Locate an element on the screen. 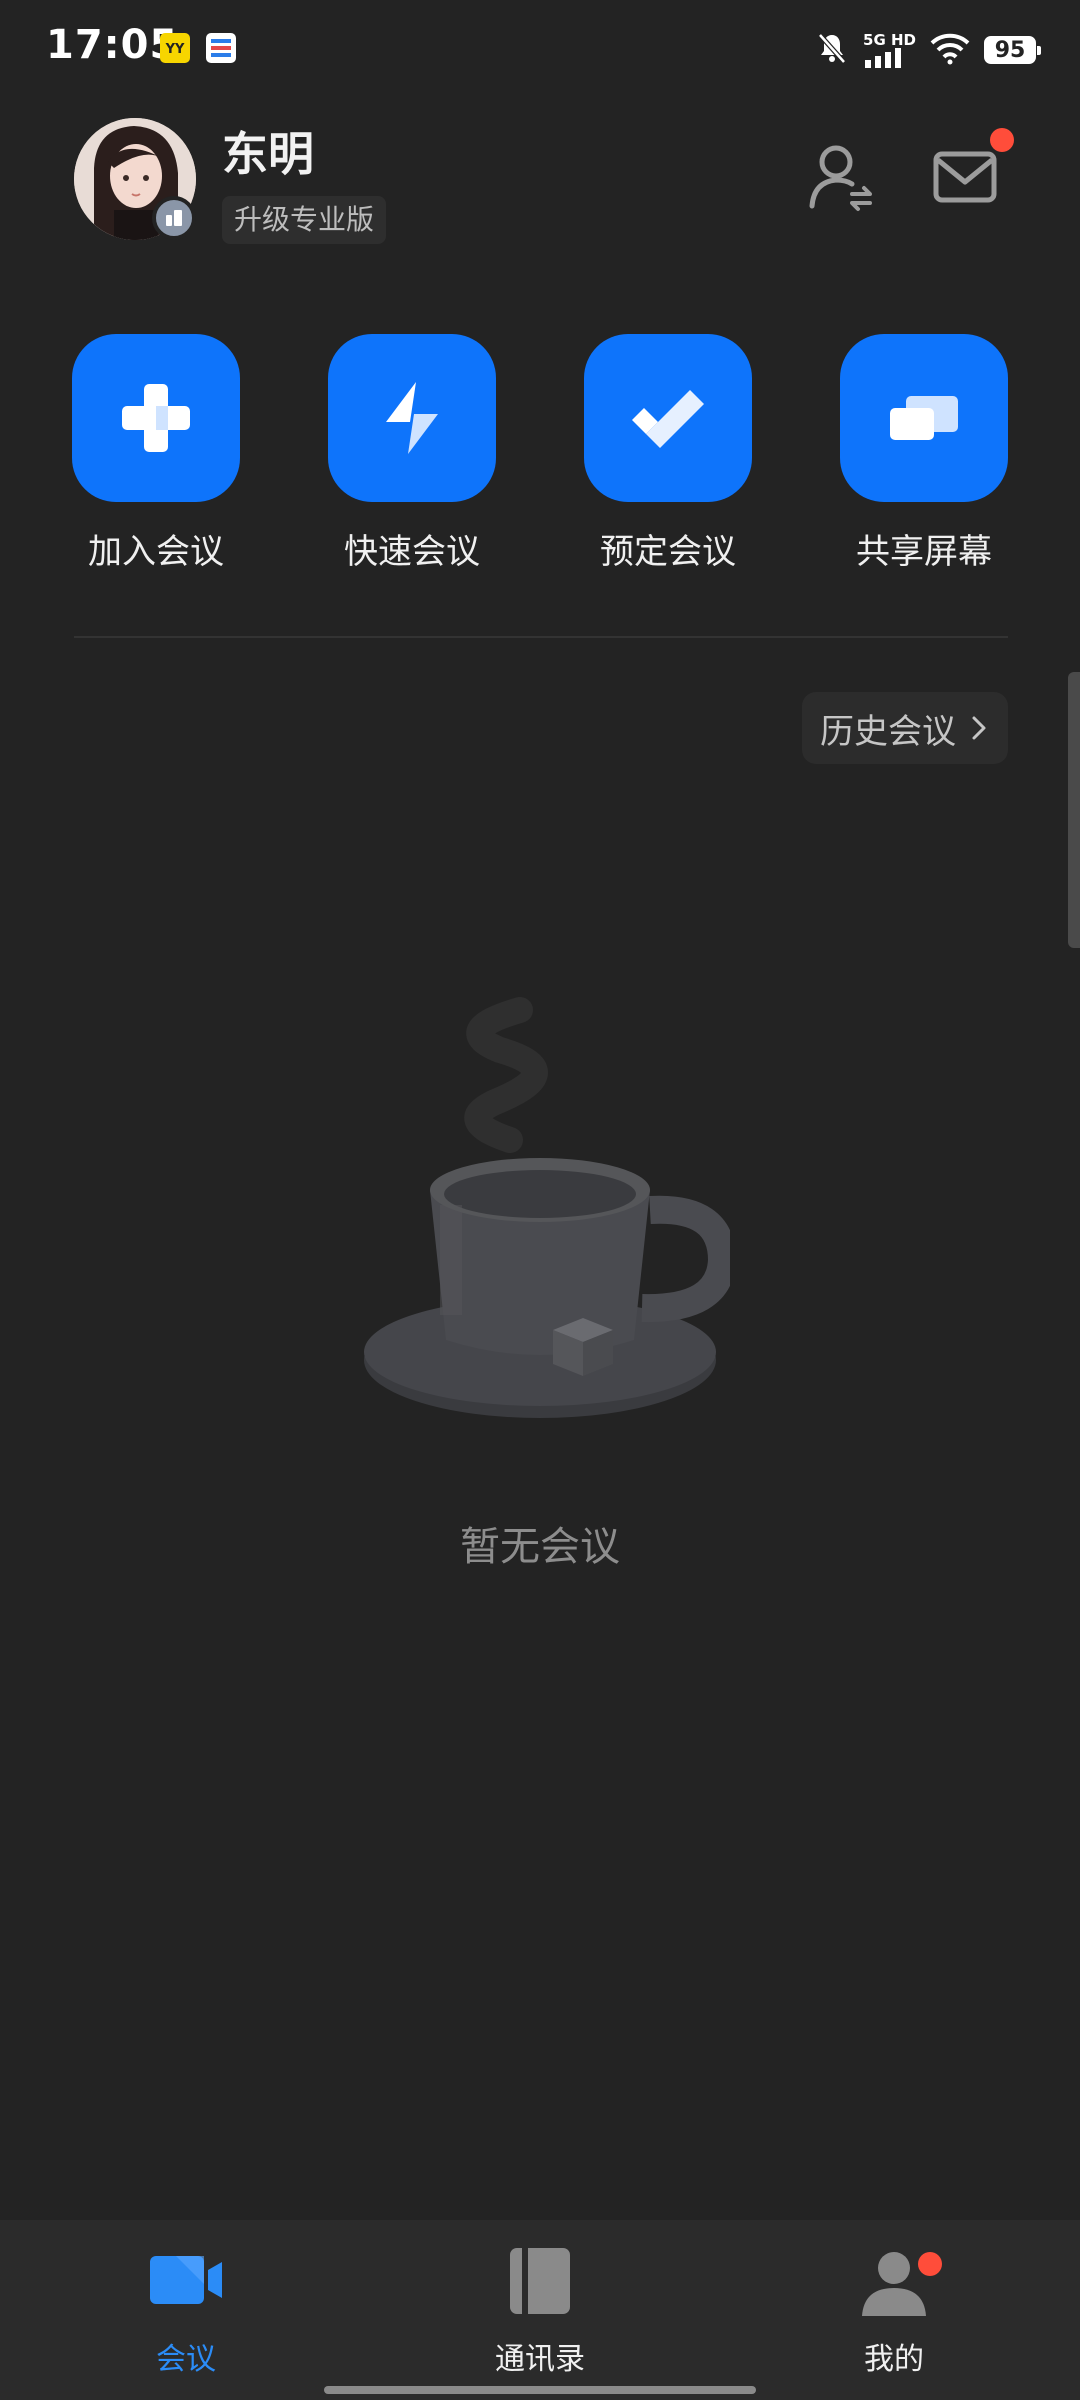 This screenshot has width=1080, height=2400. upgrade-button: 升级专业版 is located at coordinates (304, 220).